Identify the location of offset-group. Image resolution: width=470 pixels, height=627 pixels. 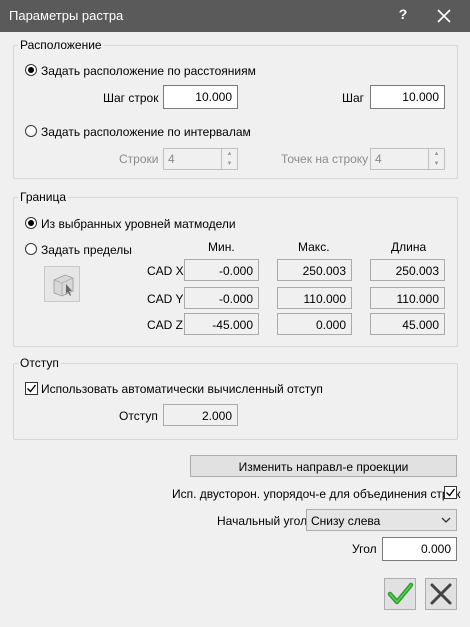
(235, 401).